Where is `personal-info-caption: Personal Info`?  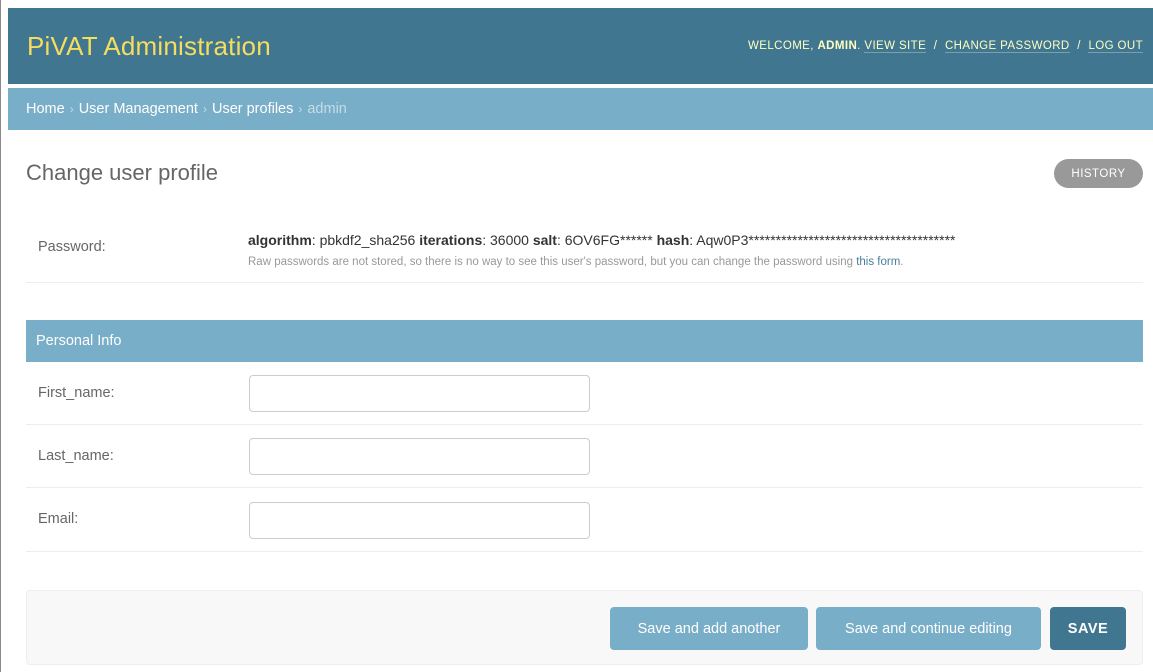 personal-info-caption: Personal Info is located at coordinates (584, 341).